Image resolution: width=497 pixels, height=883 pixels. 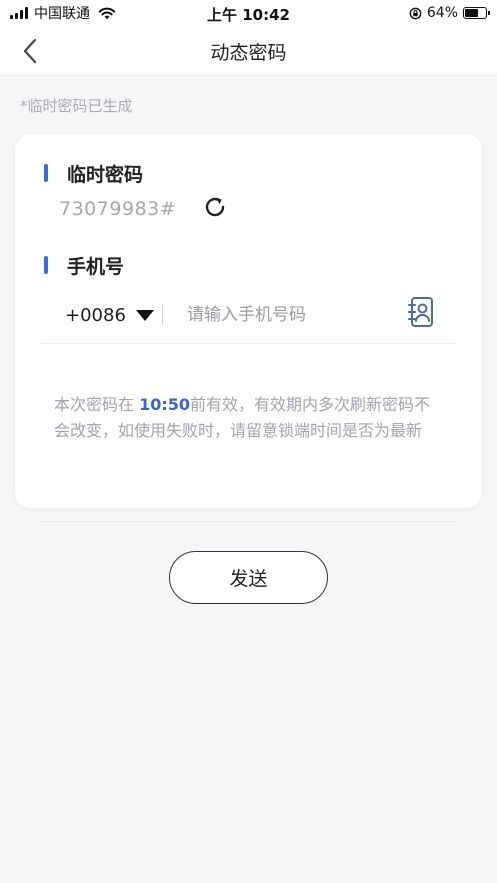 I want to click on contacts-button, so click(x=421, y=312).